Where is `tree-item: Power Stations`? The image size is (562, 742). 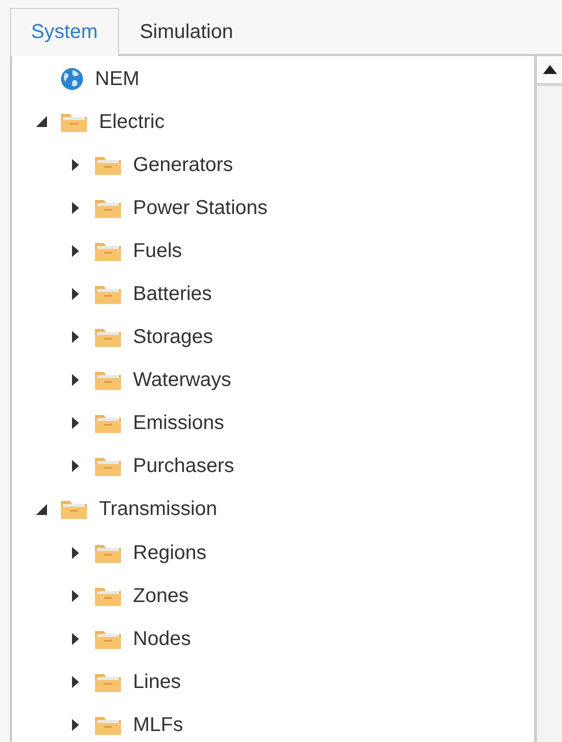
tree-item: Power Stations is located at coordinates (200, 207).